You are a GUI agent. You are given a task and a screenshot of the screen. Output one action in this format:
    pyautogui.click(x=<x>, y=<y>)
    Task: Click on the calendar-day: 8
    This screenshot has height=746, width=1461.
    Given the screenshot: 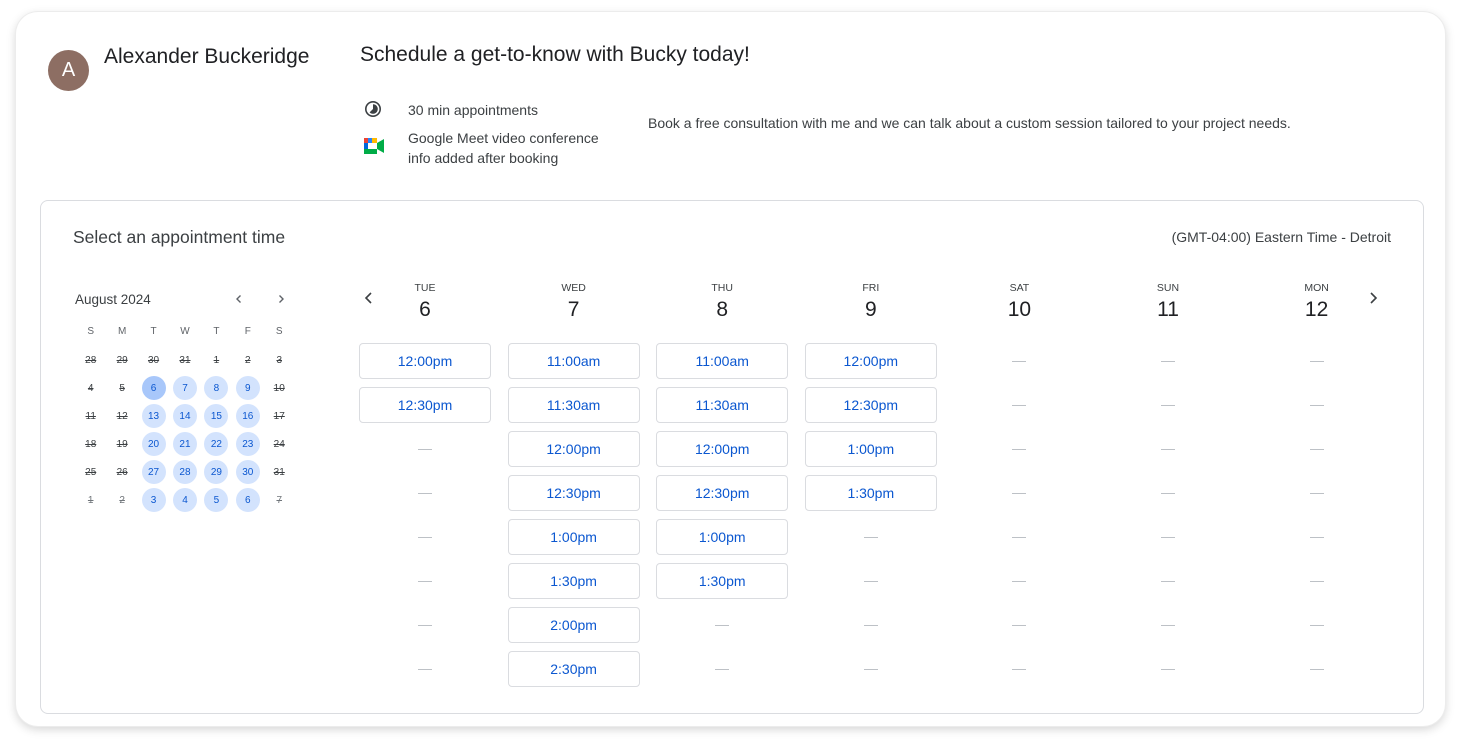 What is the action you would take?
    pyautogui.click(x=216, y=388)
    